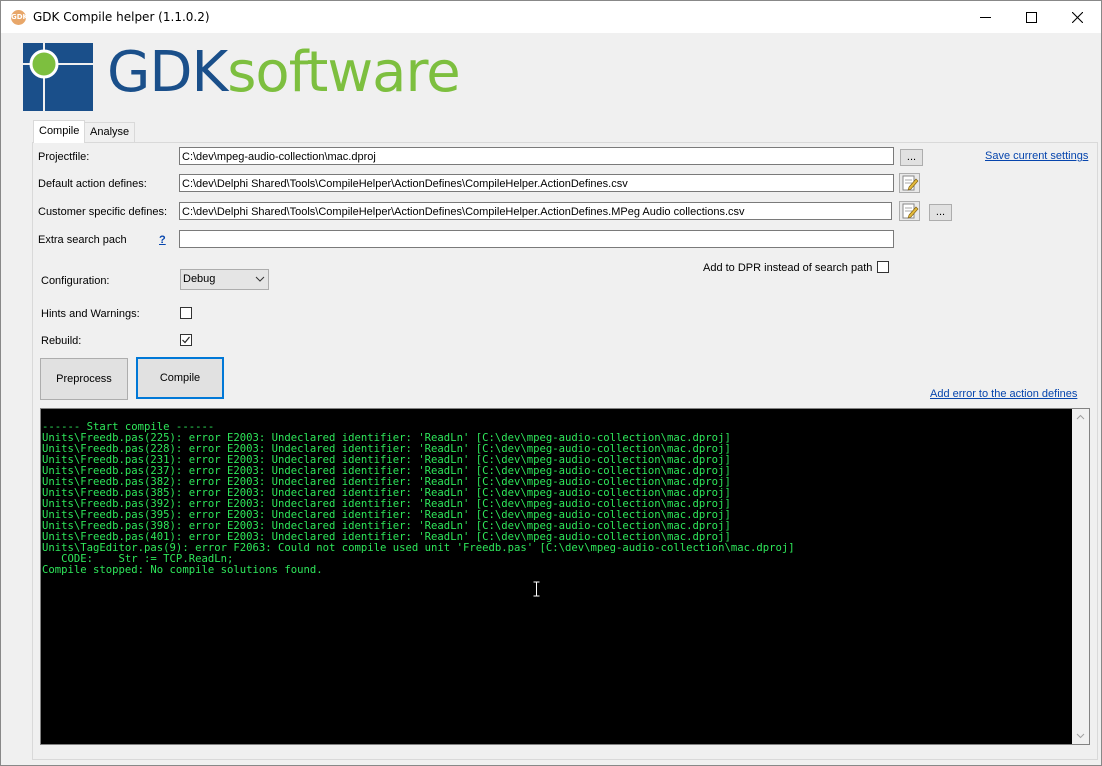  Describe the element at coordinates (1080, 736) in the screenshot. I see `scroll-down-icon` at that location.